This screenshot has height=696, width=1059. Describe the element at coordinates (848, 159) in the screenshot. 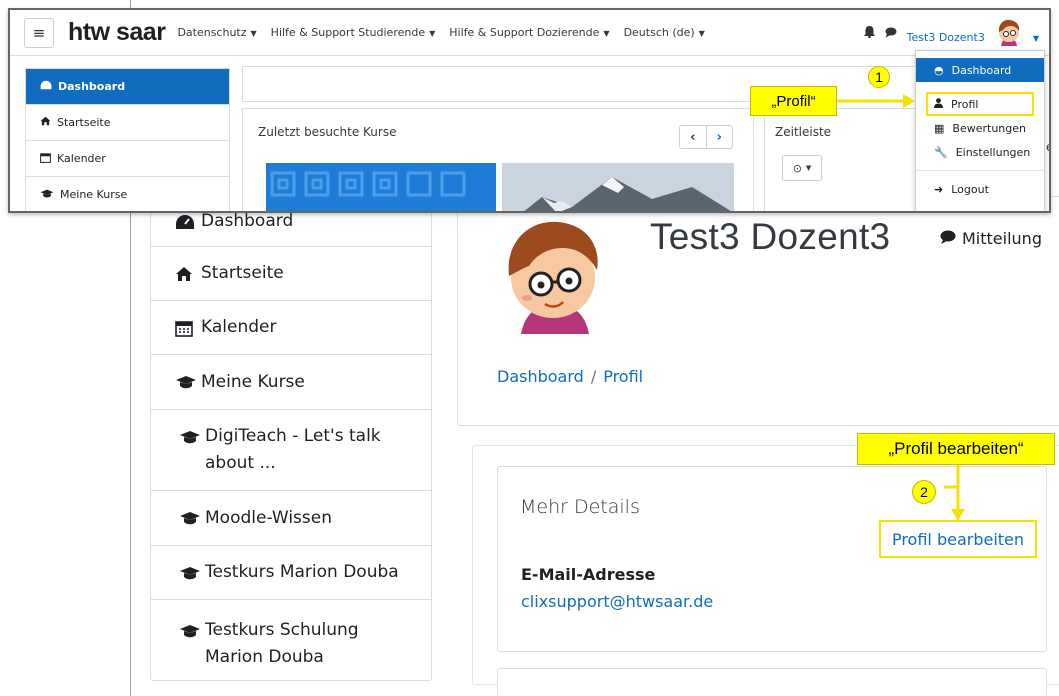

I see `timeline-block: Zeitleiste ⊙ ▼` at that location.